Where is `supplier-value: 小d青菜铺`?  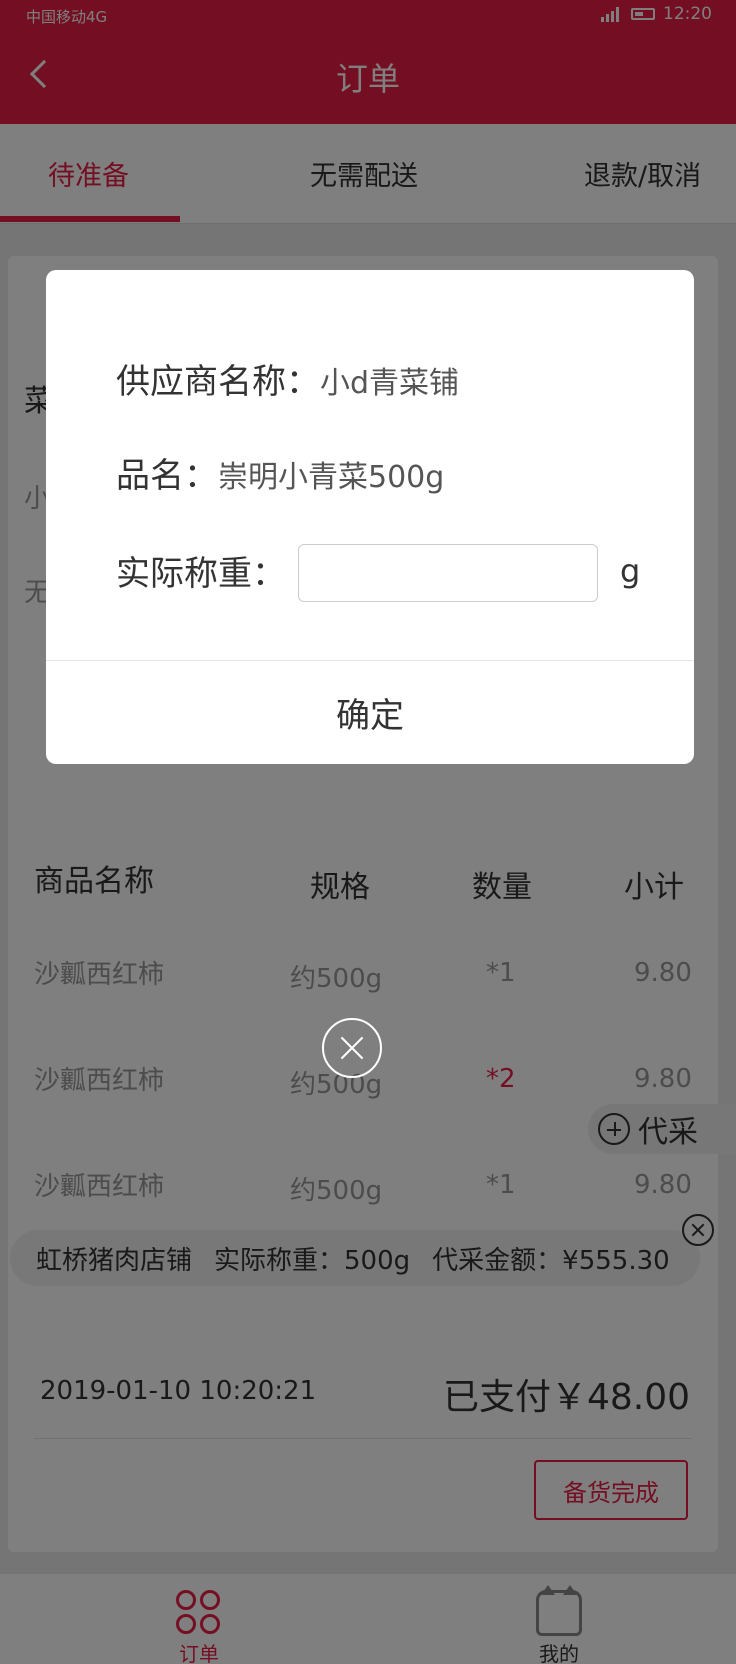
supplier-value: 小d青菜铺 is located at coordinates (390, 383).